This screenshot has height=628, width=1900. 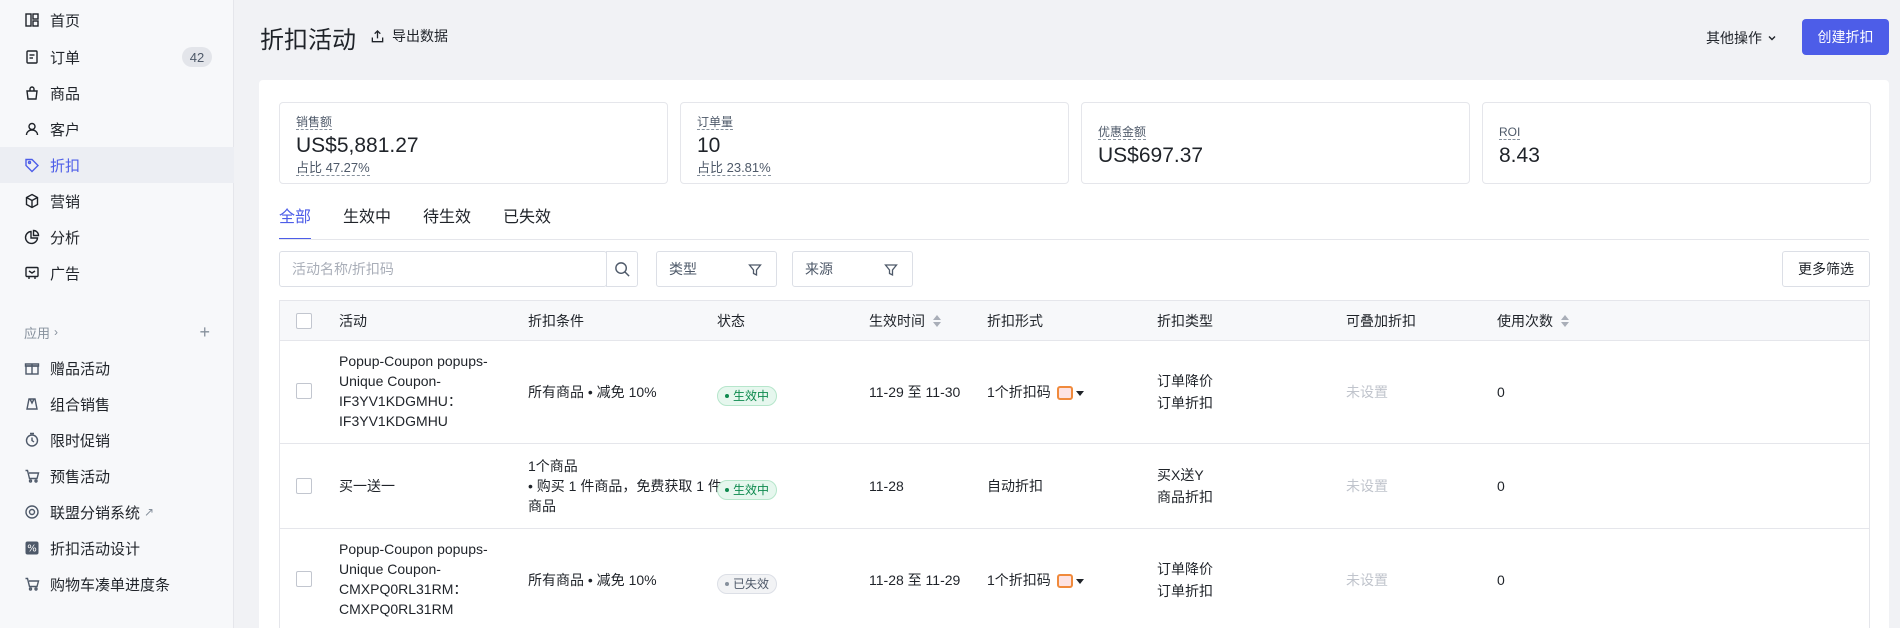 What do you see at coordinates (1122, 132) in the screenshot?
I see `stat-label: 优惠金额` at bounding box center [1122, 132].